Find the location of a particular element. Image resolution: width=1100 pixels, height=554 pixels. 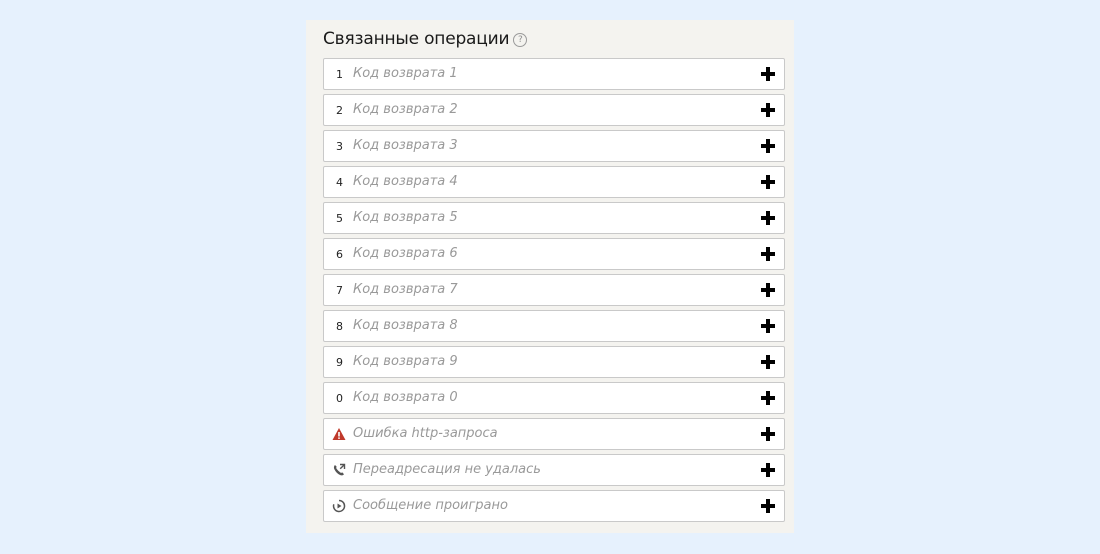

row-label: Код возврата 2 is located at coordinates (405, 109).